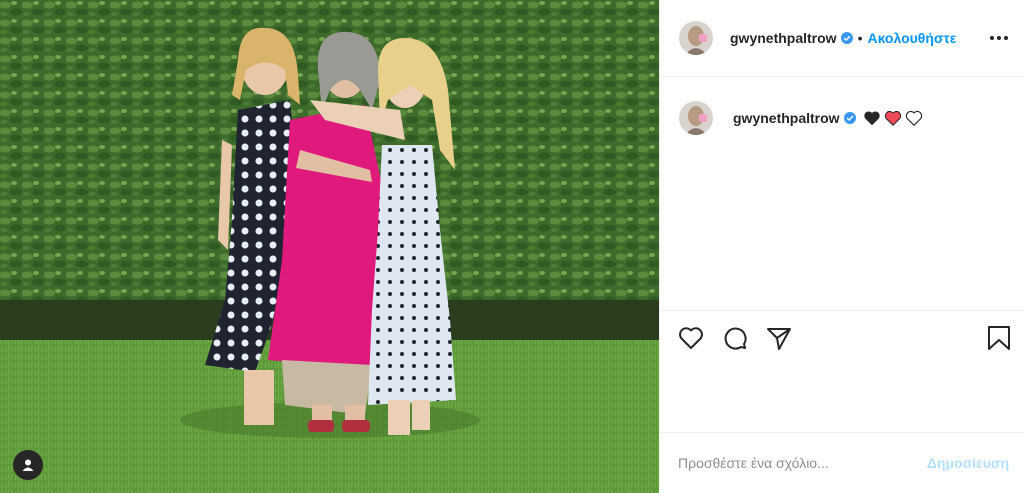 This screenshot has width=1024, height=493. What do you see at coordinates (786, 118) in the screenshot?
I see `caption-username: gwynethpaltrow` at bounding box center [786, 118].